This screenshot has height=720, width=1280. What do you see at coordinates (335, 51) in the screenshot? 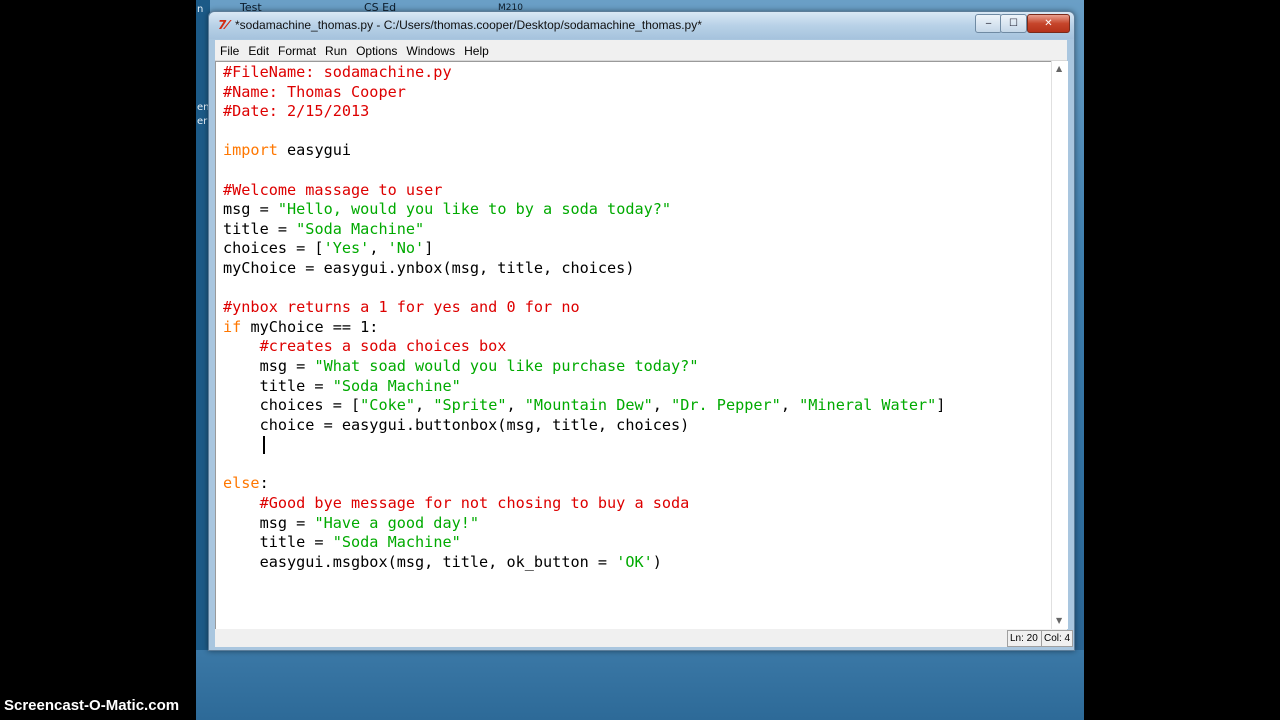
I see `menu-run: Run` at bounding box center [335, 51].